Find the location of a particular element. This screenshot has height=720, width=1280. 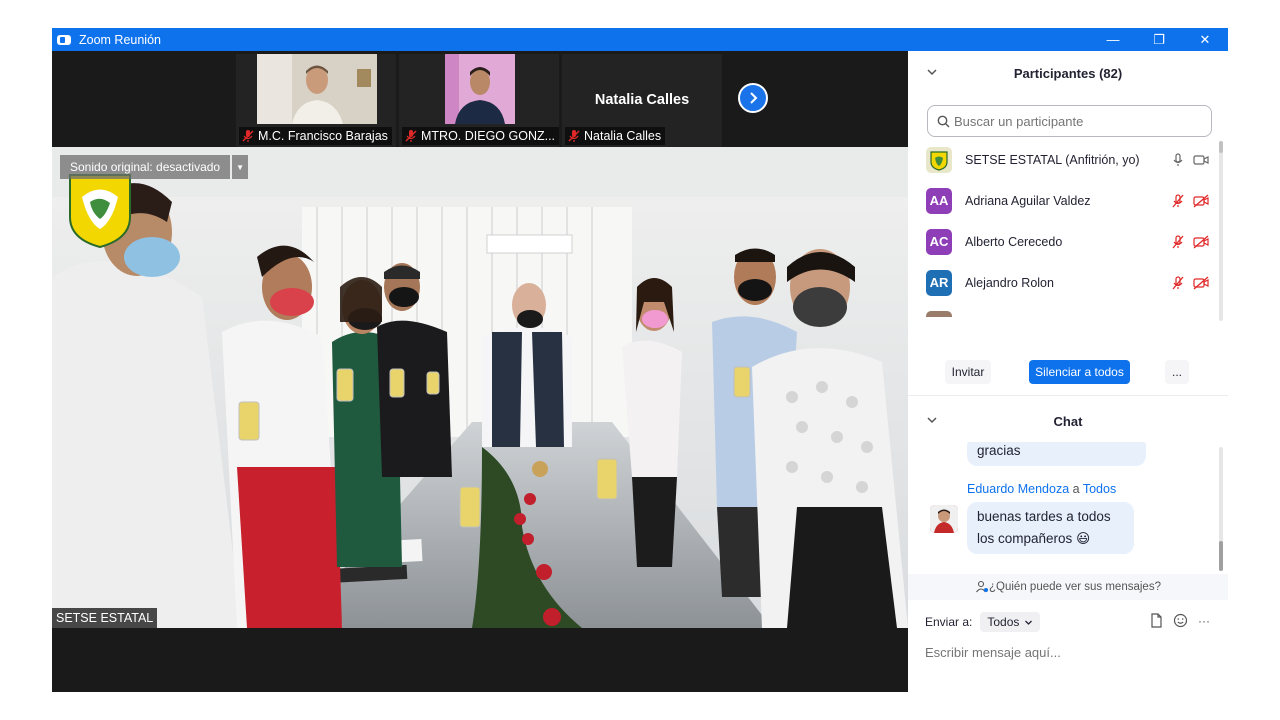

chat-scrollbar is located at coordinates (1221, 509).